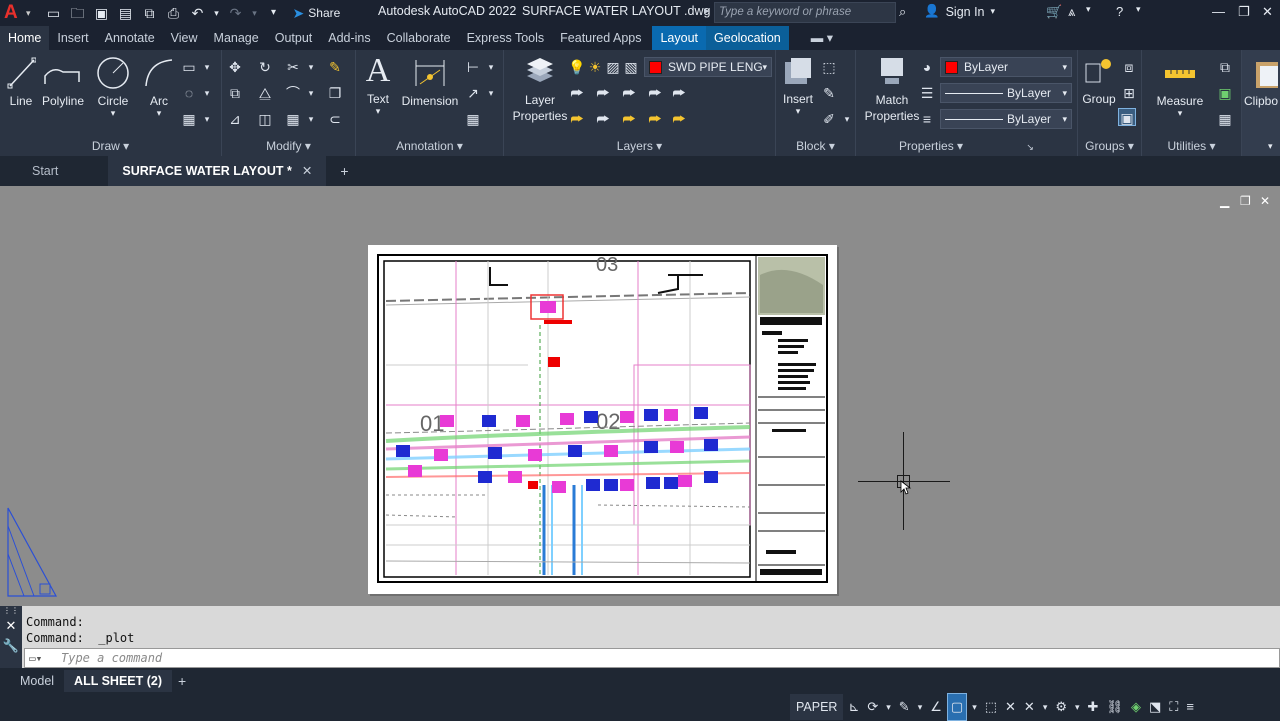 The width and height of the screenshot is (1280, 721). I want to click on move-icon: ✥, so click(235, 67).